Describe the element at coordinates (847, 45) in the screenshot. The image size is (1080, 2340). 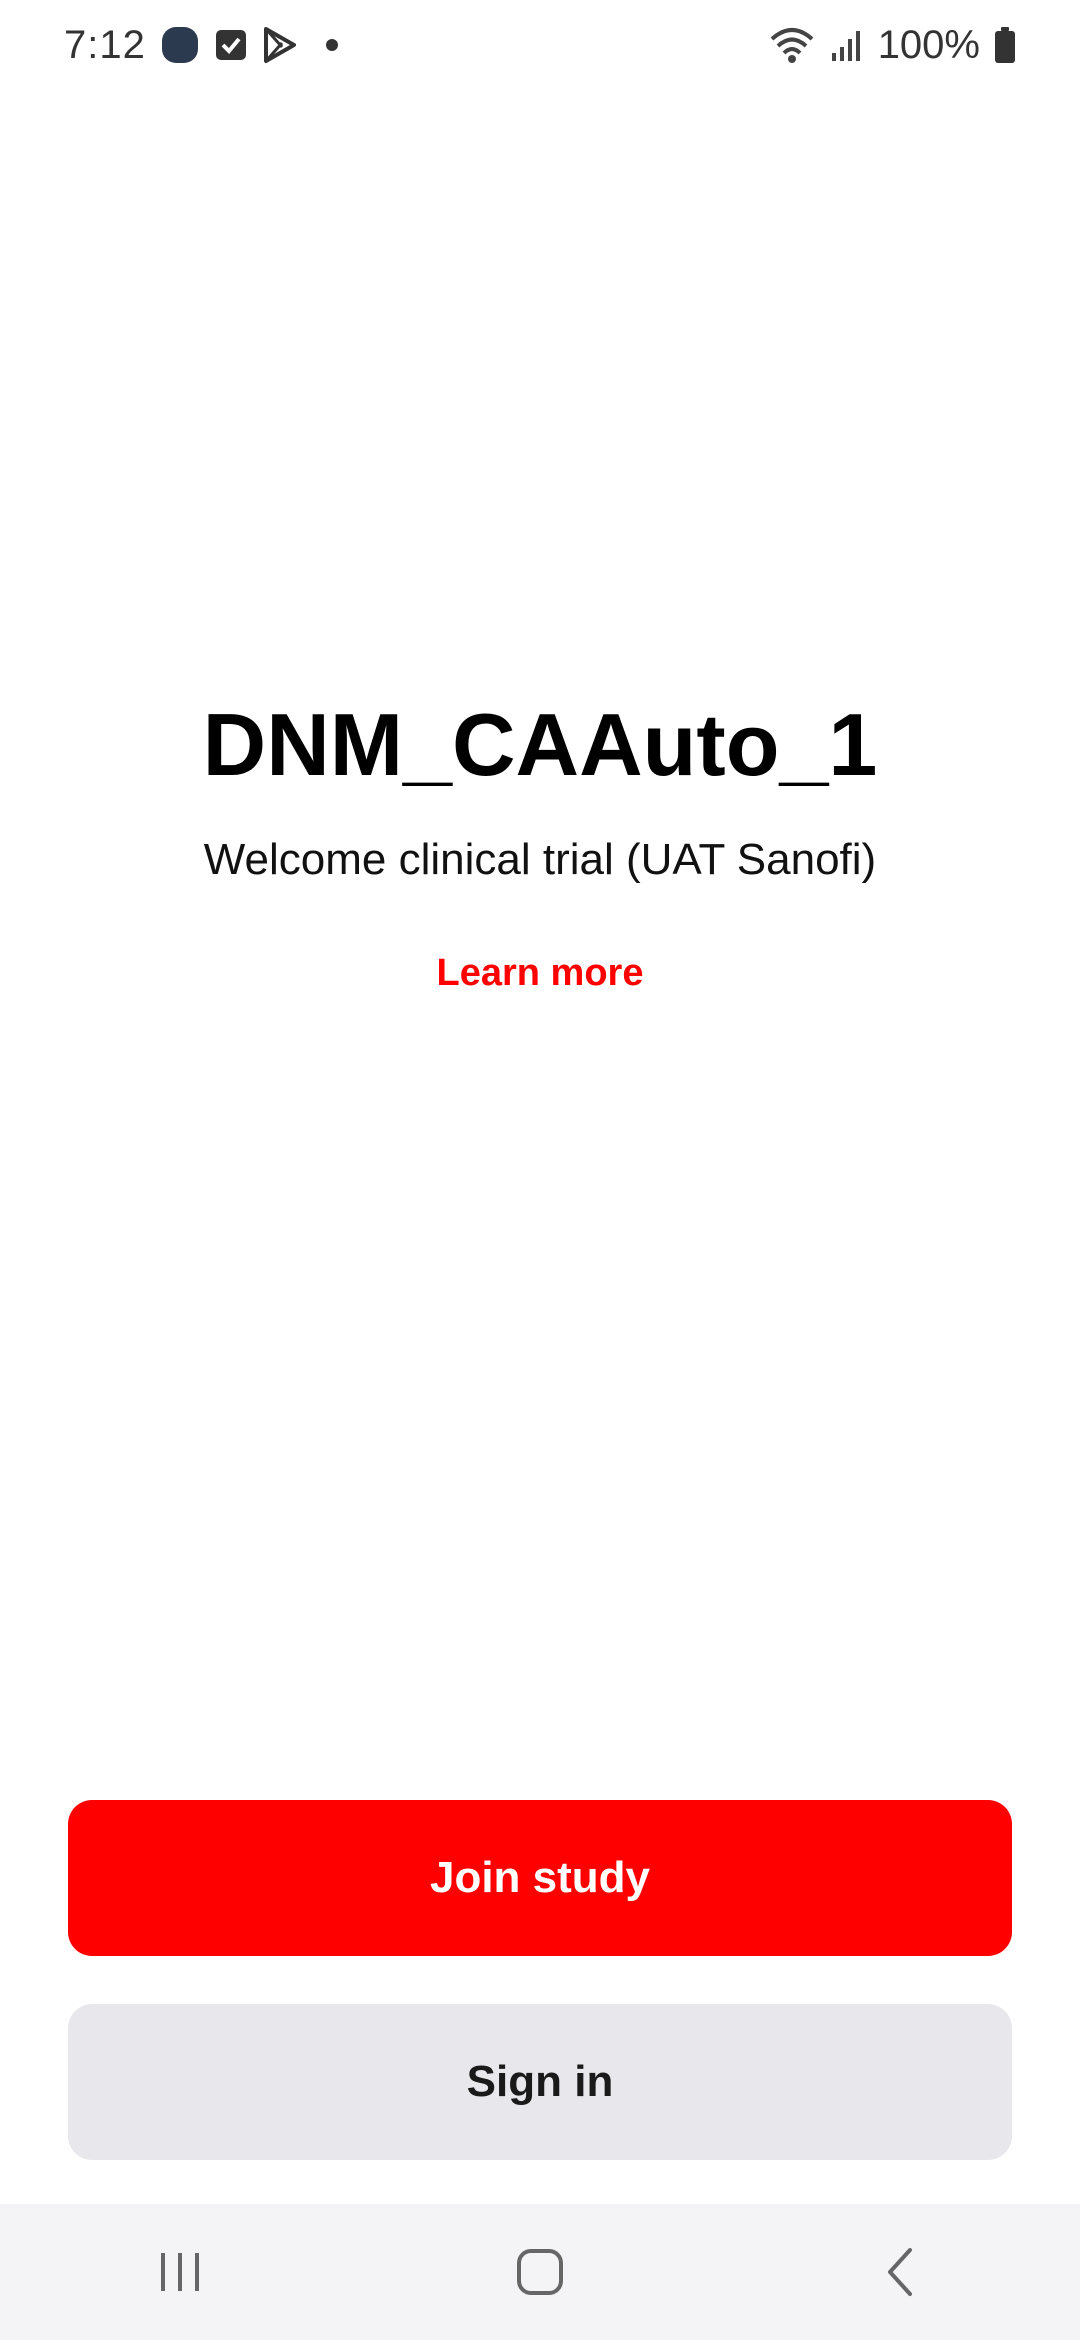
I see `signal-icon` at that location.